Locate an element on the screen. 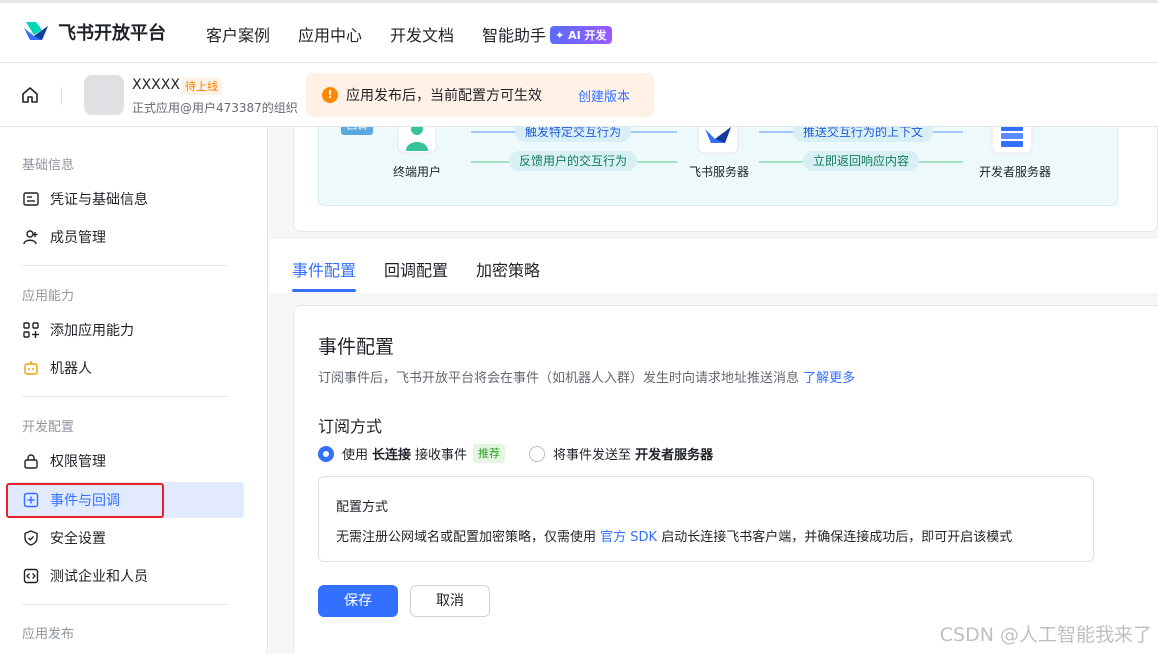  feishu-server-icon is located at coordinates (718, 140).